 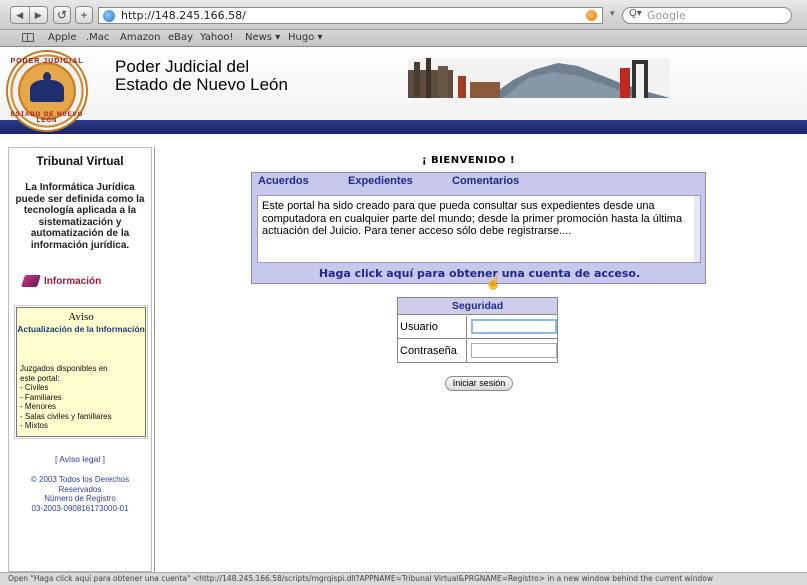 What do you see at coordinates (72, 281) in the screenshot?
I see `informacion-link-label: Información` at bounding box center [72, 281].